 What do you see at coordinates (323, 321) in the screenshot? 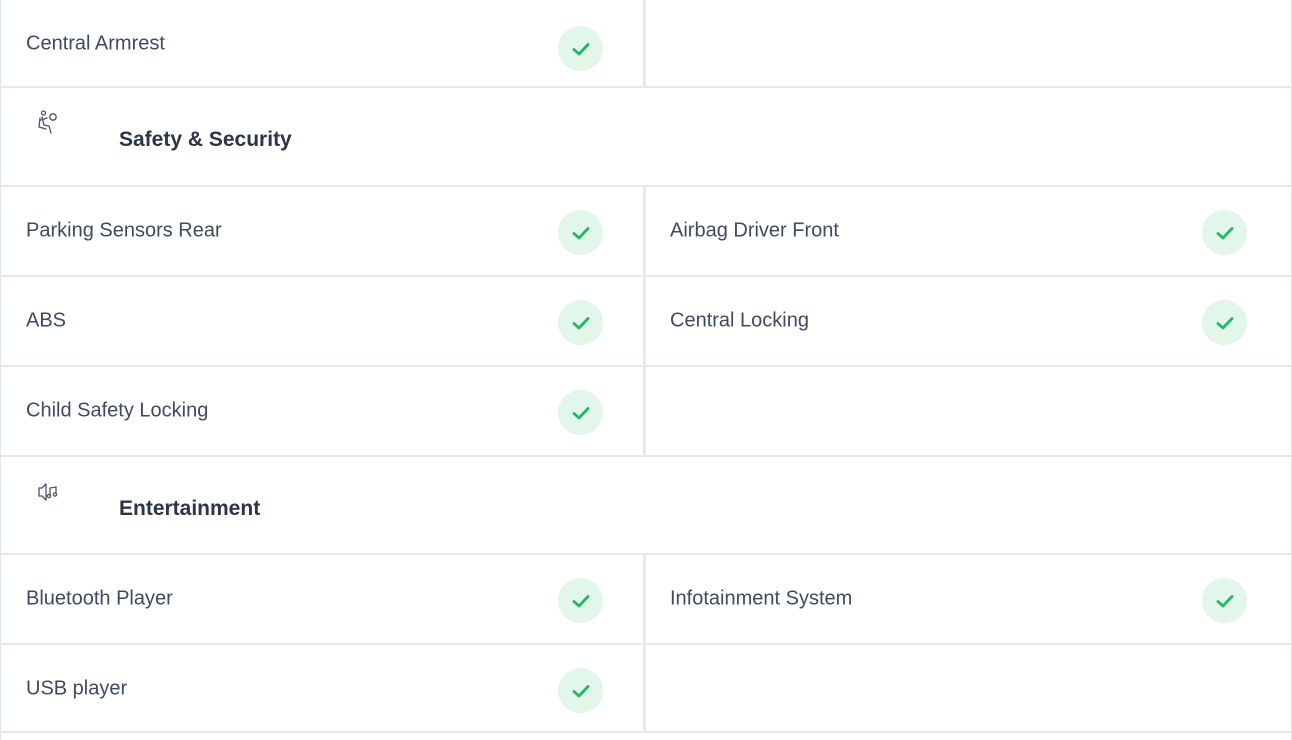
I see `feature-cell: ABS` at bounding box center [323, 321].